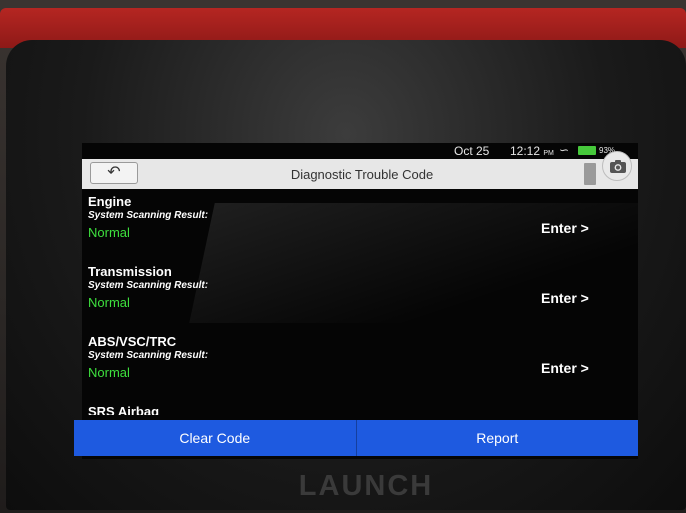  What do you see at coordinates (130, 271) in the screenshot?
I see `system-name: Transmission` at bounding box center [130, 271].